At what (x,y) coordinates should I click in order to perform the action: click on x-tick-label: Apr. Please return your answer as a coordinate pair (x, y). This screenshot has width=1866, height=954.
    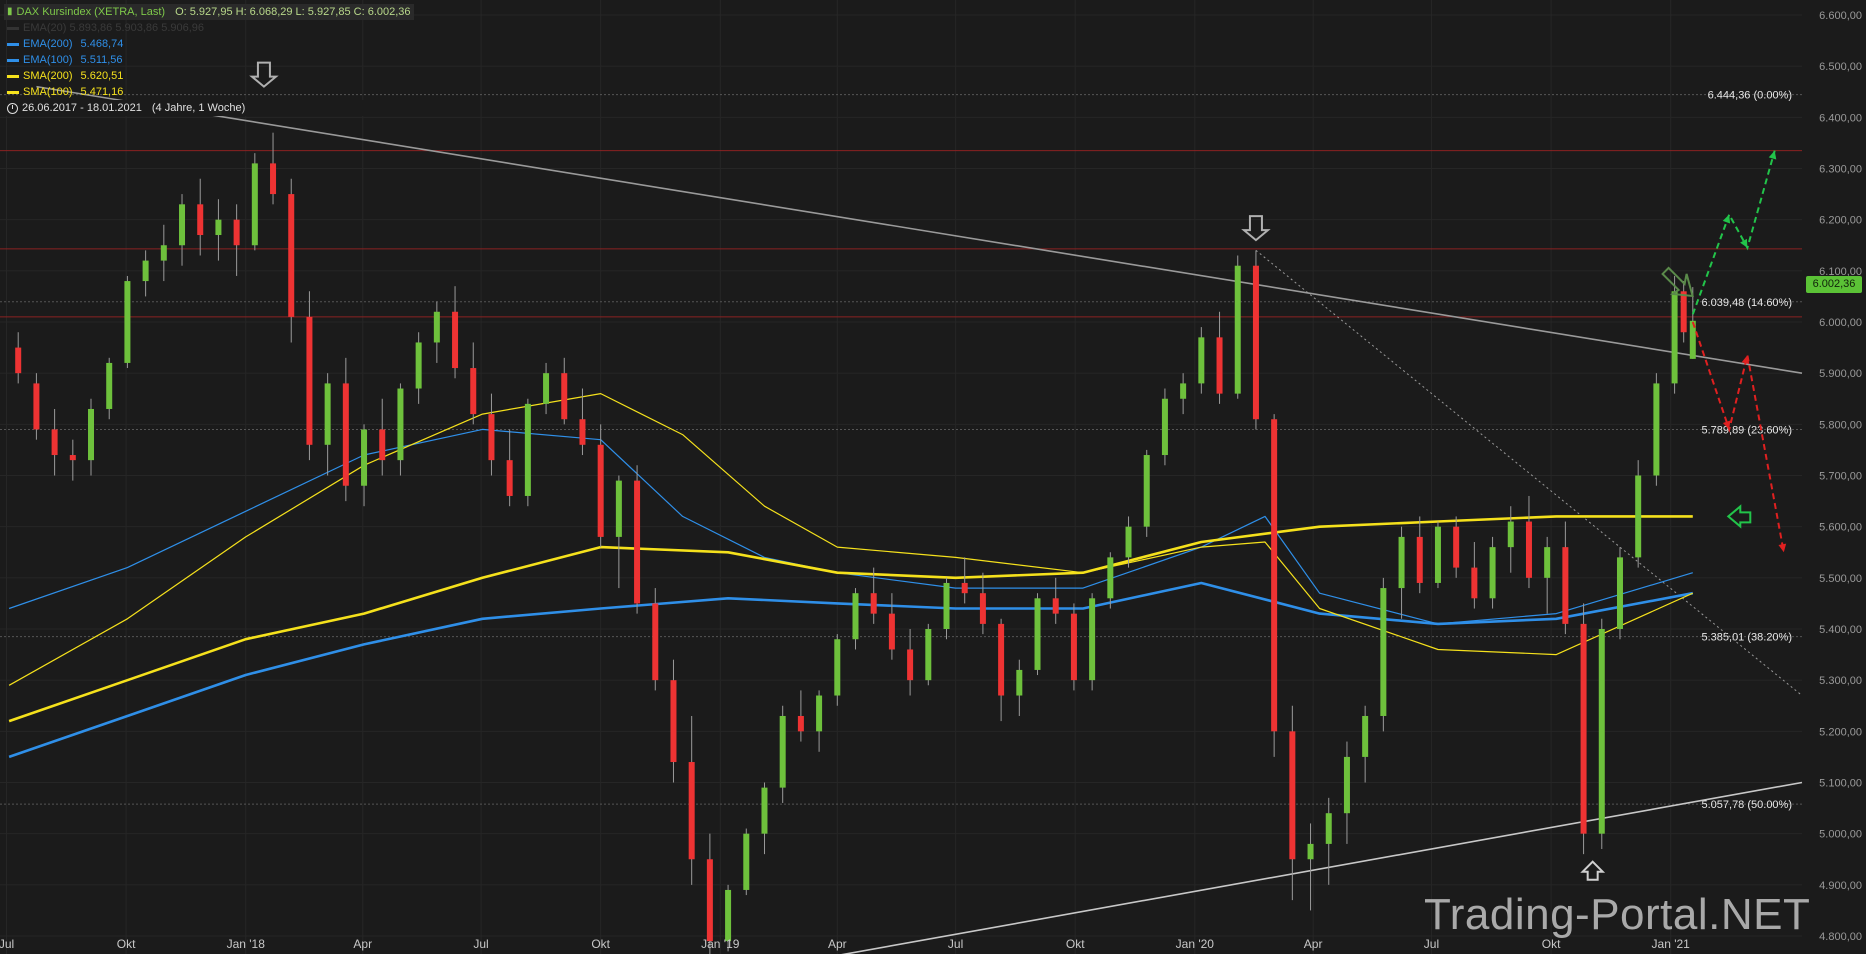
    Looking at the image, I should click on (1313, 944).